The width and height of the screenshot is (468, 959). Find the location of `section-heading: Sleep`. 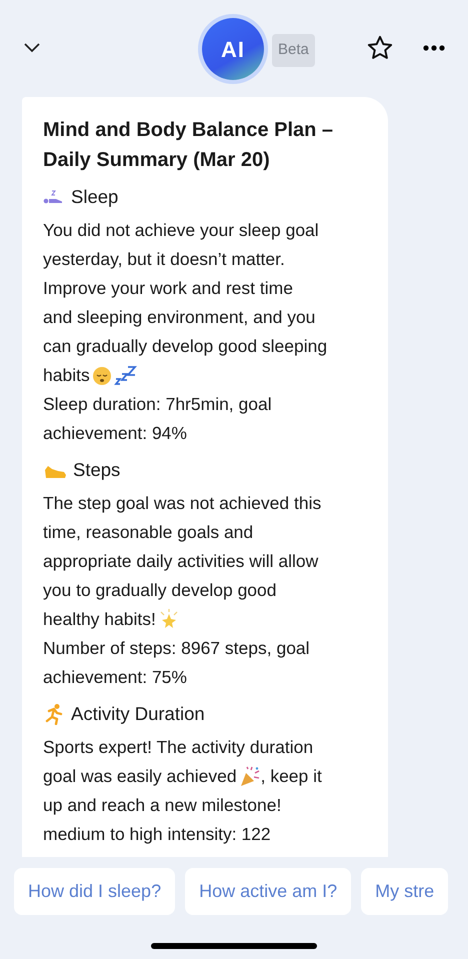

section-heading: Sleep is located at coordinates (94, 197).